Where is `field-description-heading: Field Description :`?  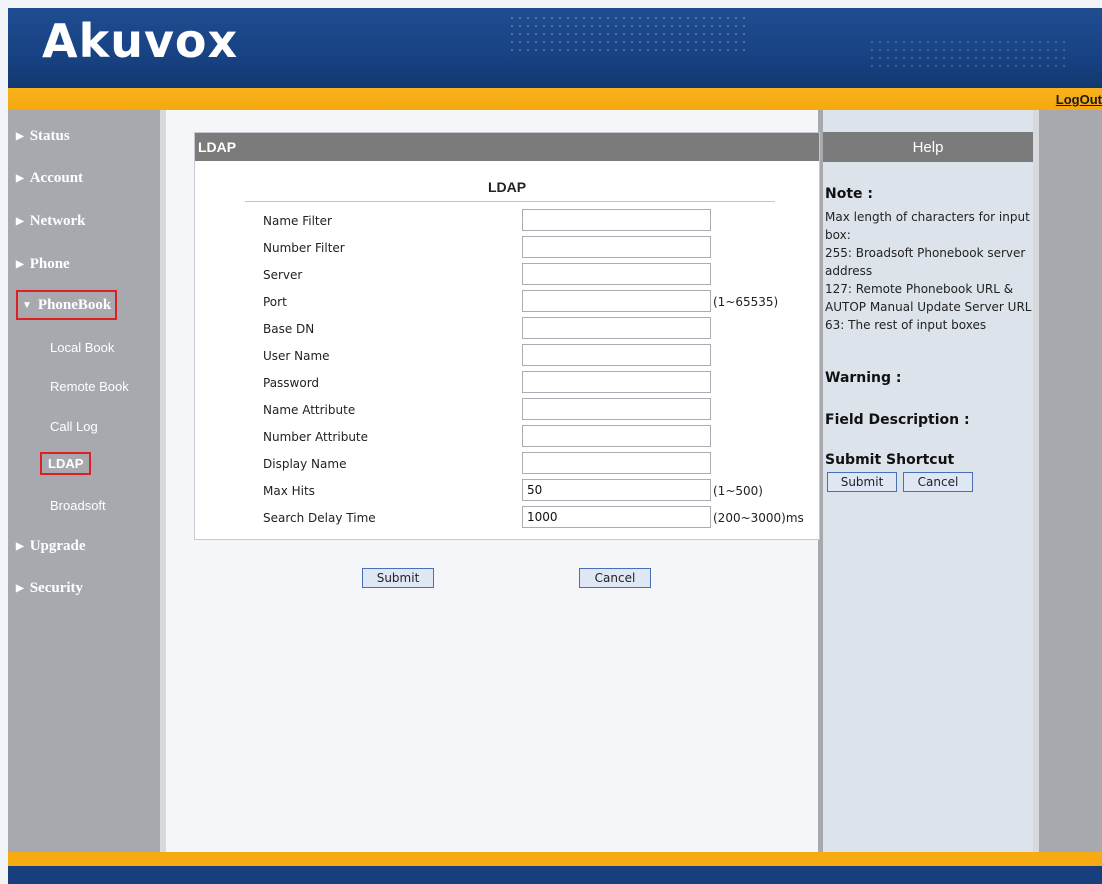
field-description-heading: Field Description : is located at coordinates (897, 420).